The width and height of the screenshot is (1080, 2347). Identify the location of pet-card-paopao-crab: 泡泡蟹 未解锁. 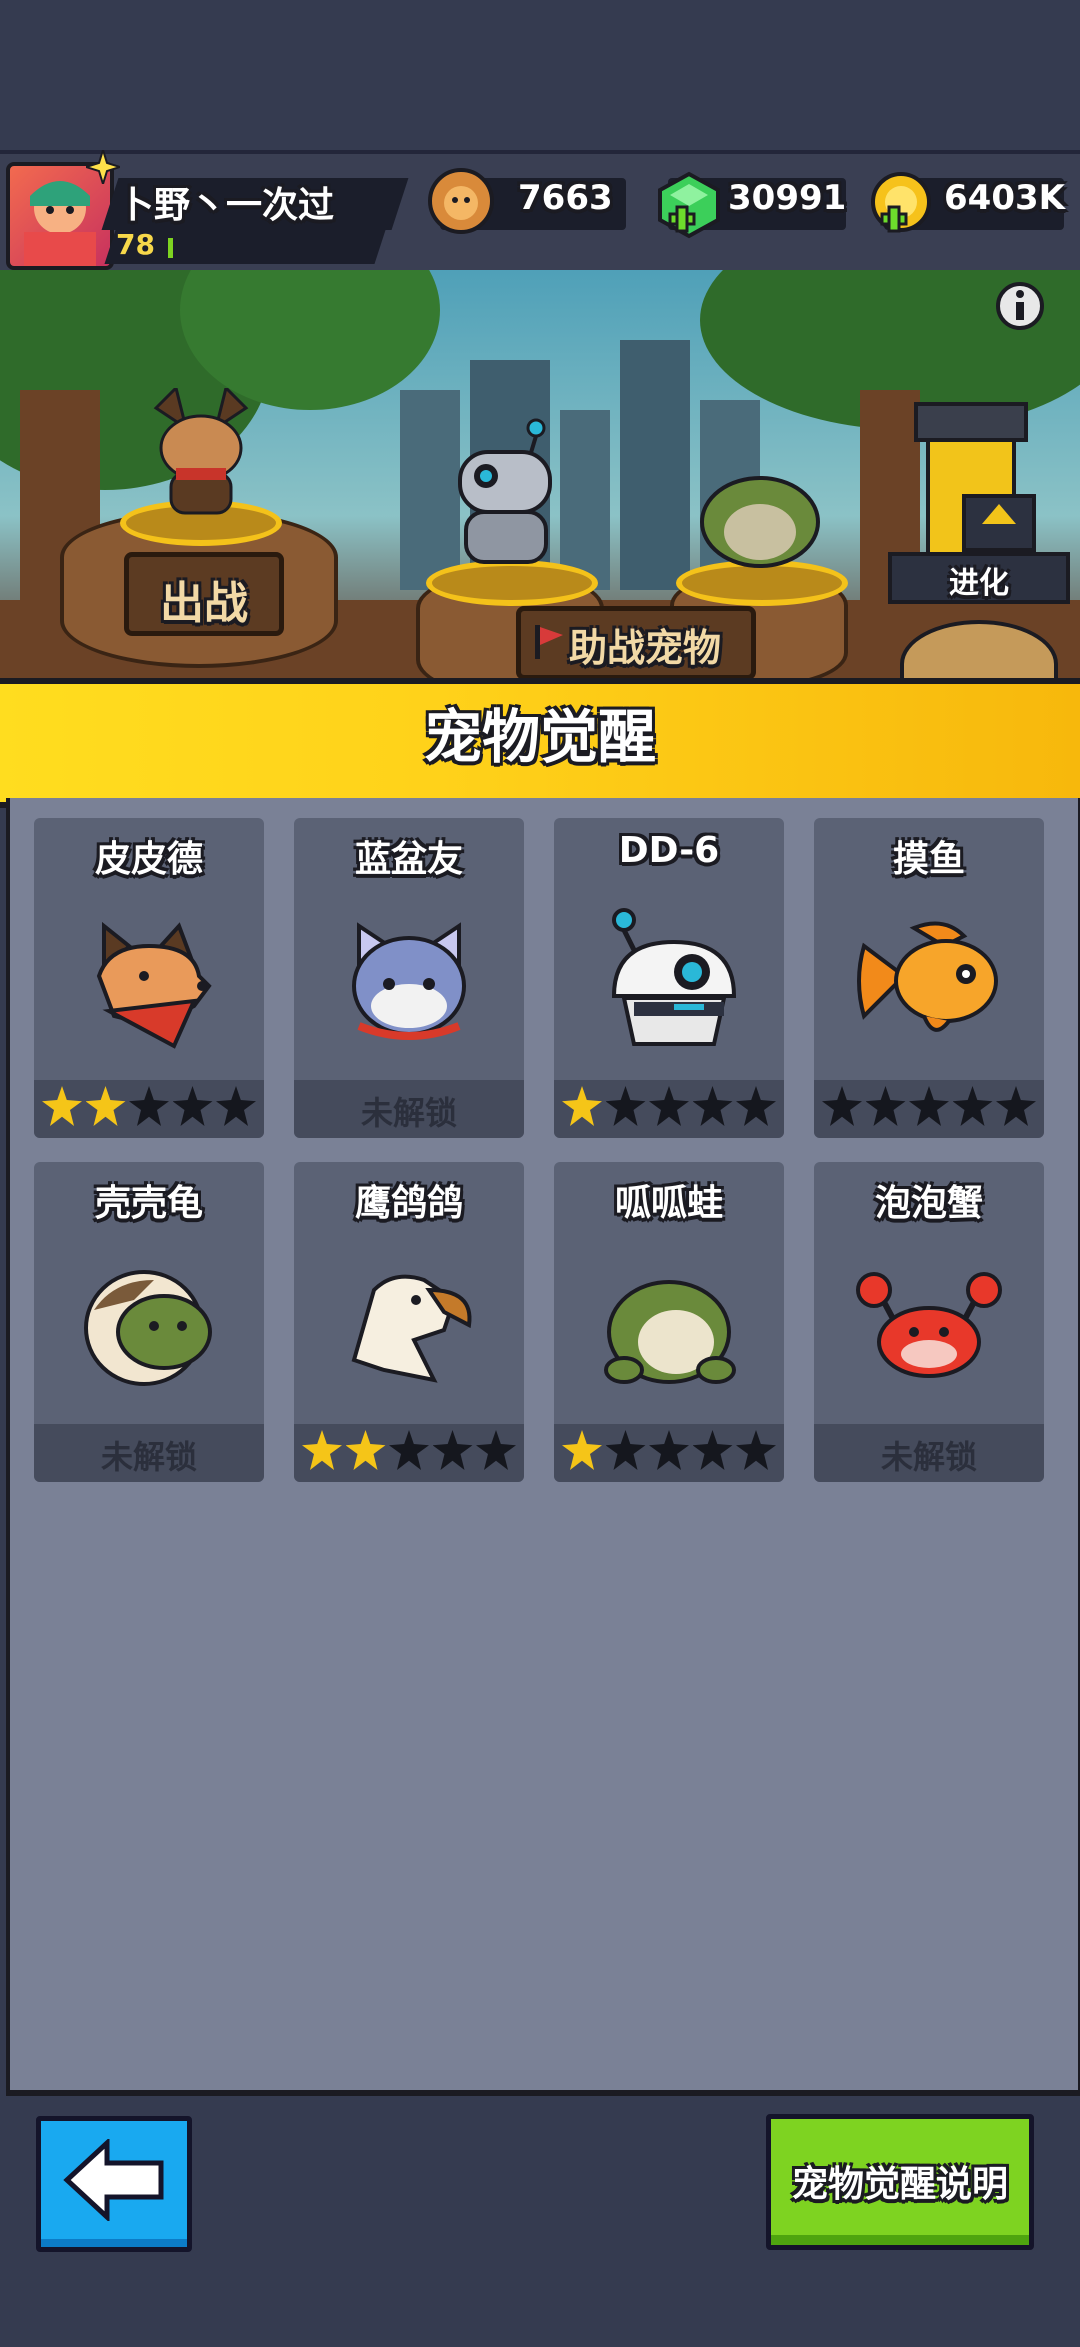
(929, 1322).